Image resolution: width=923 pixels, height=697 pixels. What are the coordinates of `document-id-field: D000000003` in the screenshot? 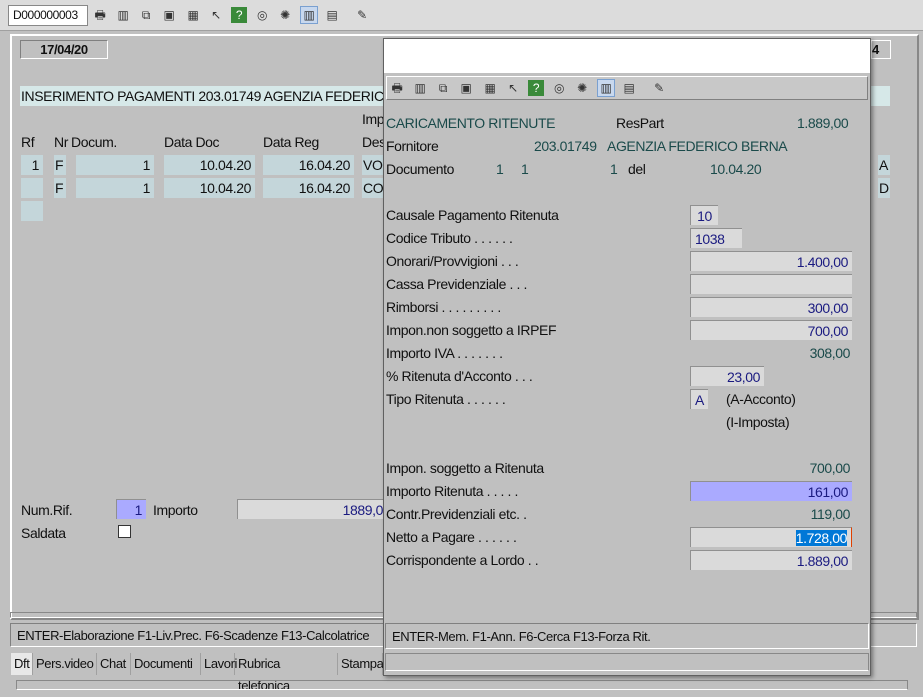 It's located at (48, 15).